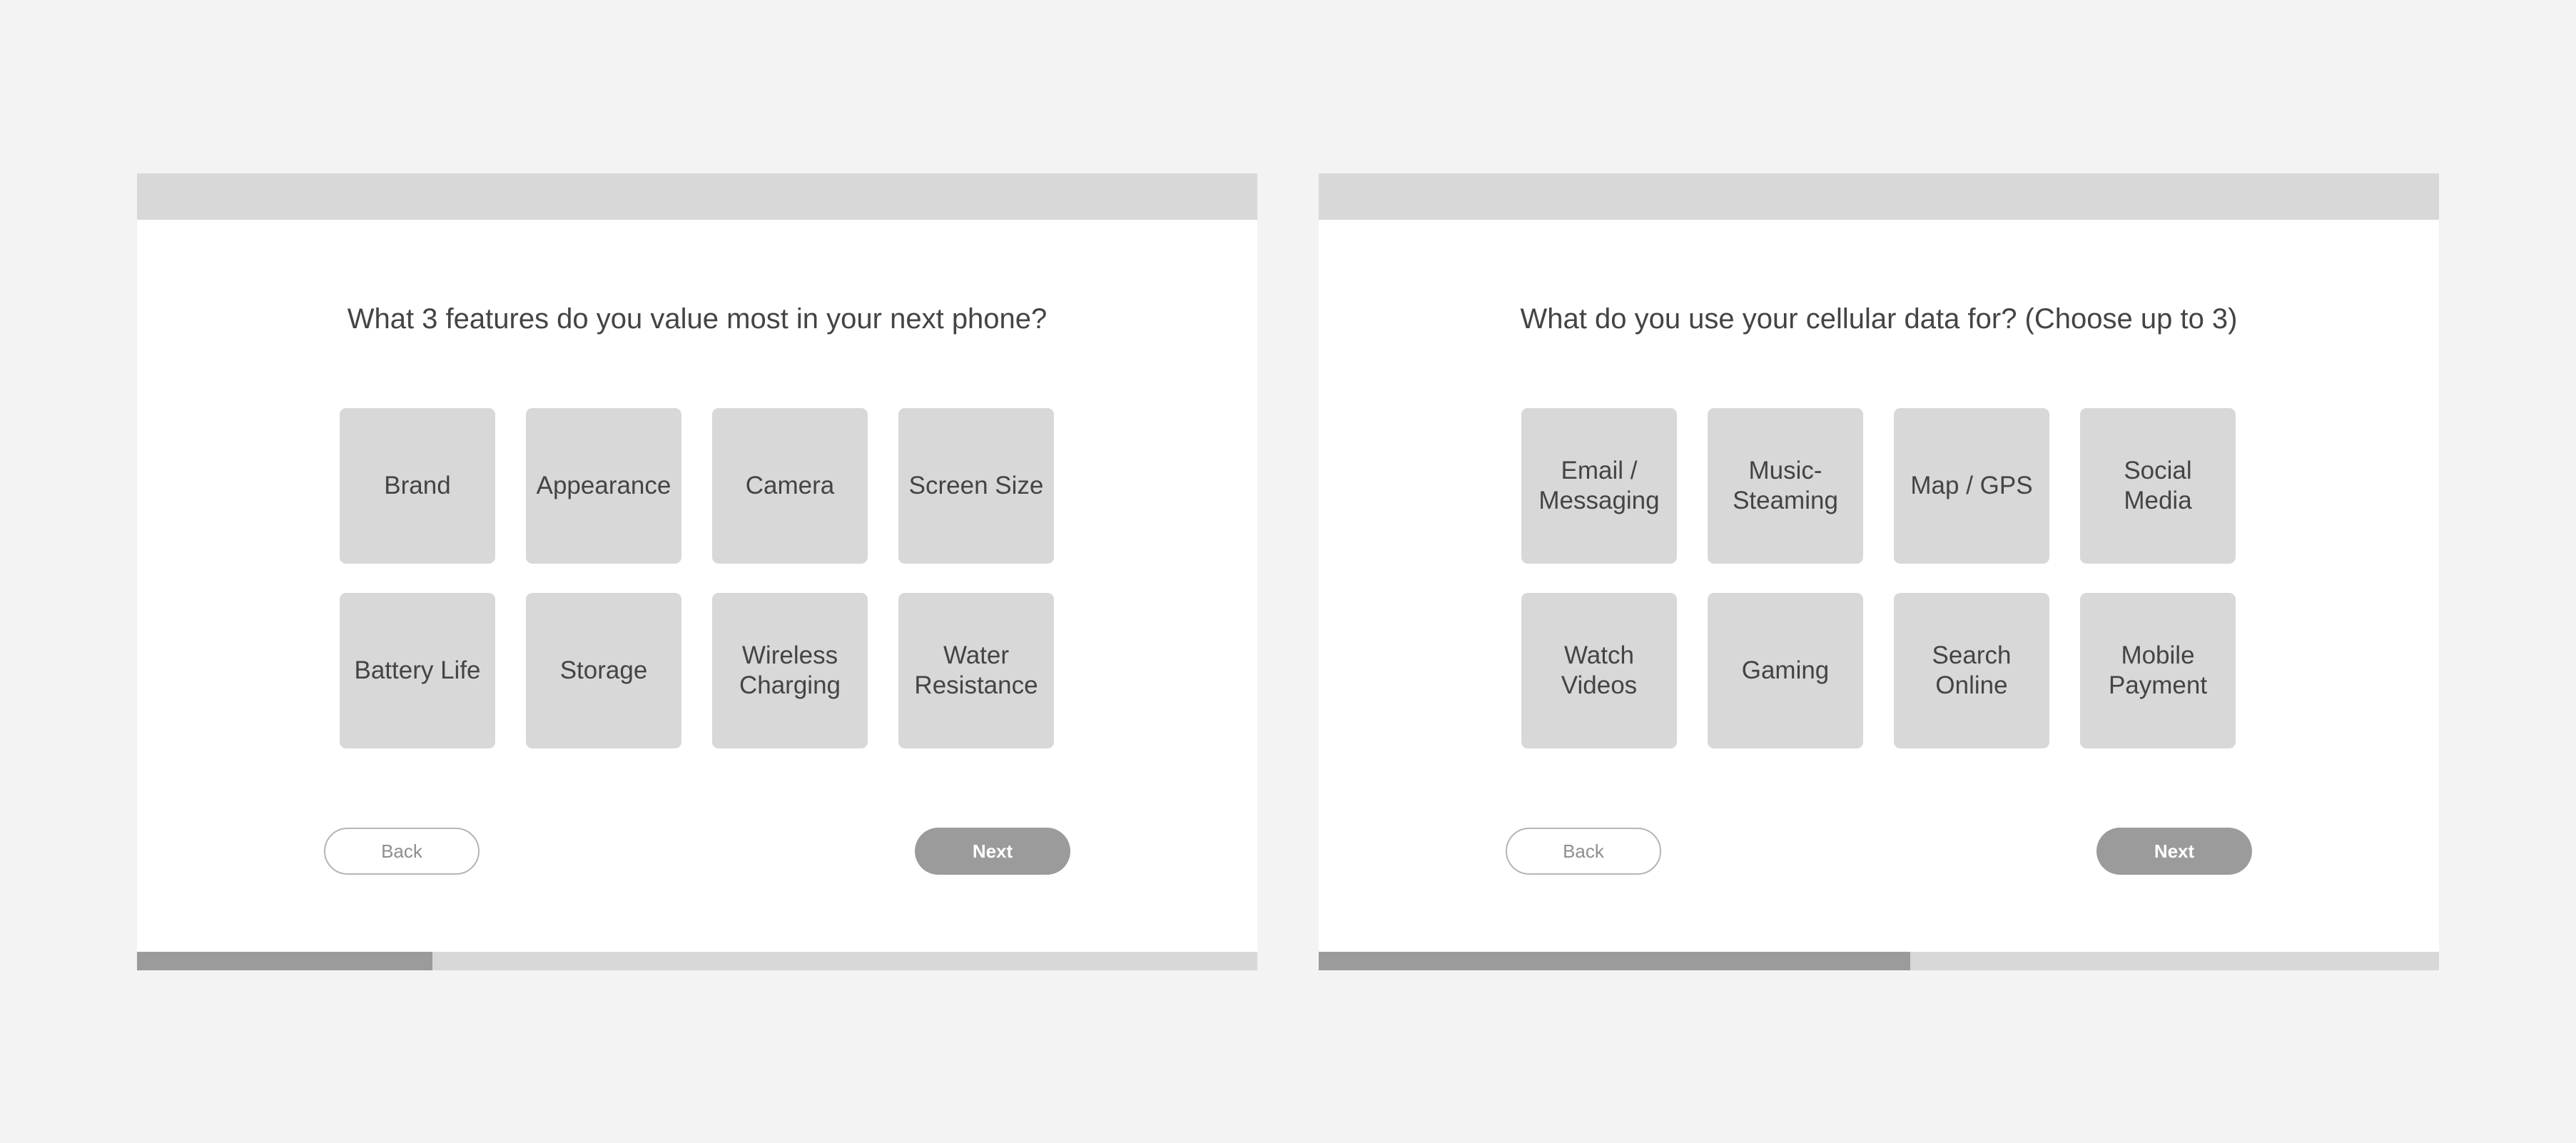 This screenshot has width=2576, height=1143. Describe the element at coordinates (1971, 486) in the screenshot. I see `option-map-gps: Map / GPS` at that location.